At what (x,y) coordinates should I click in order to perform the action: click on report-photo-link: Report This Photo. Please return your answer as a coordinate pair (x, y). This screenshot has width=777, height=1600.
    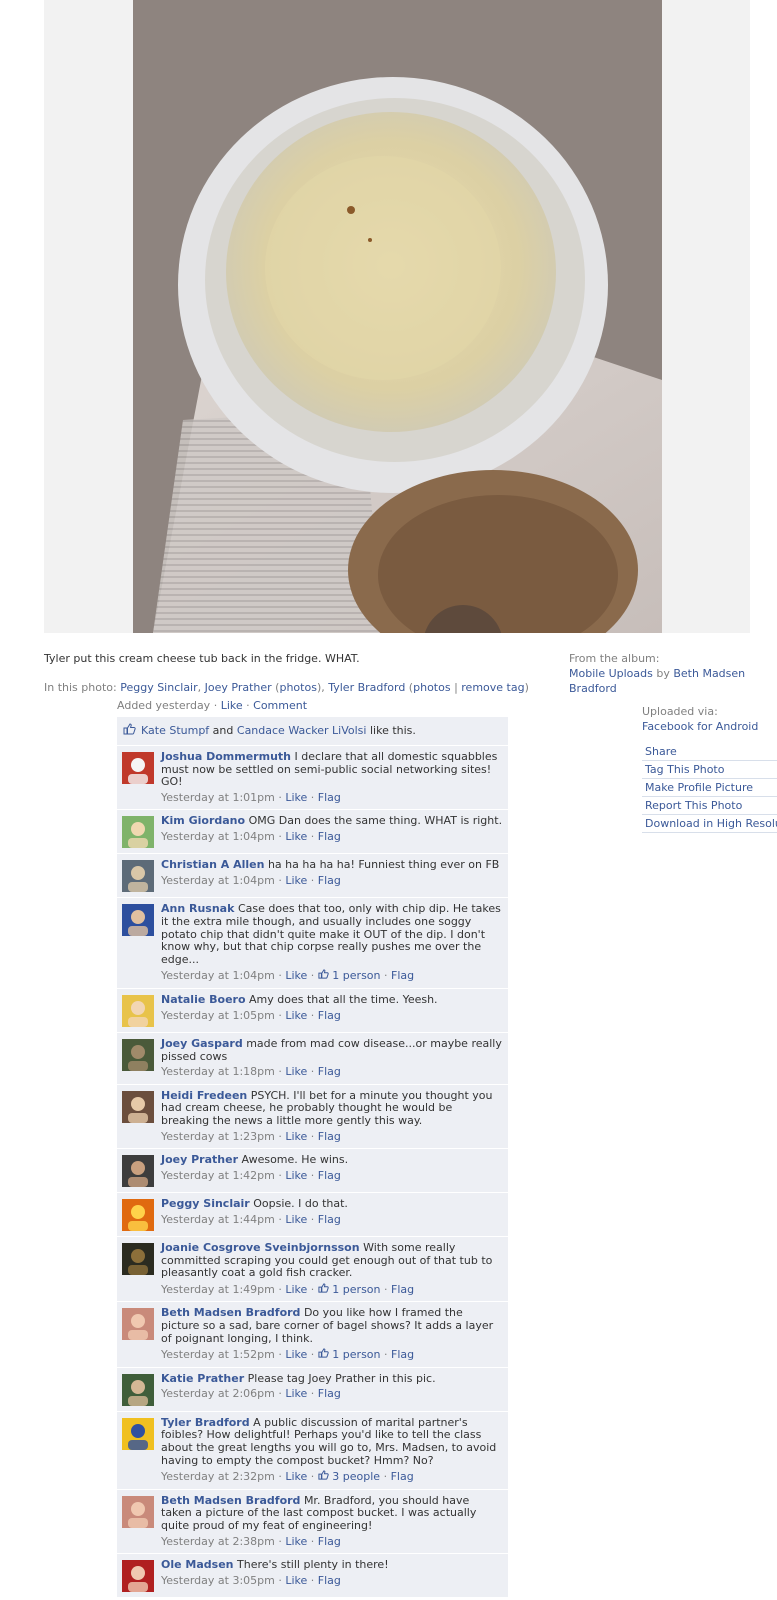
    Looking at the image, I should click on (709, 806).